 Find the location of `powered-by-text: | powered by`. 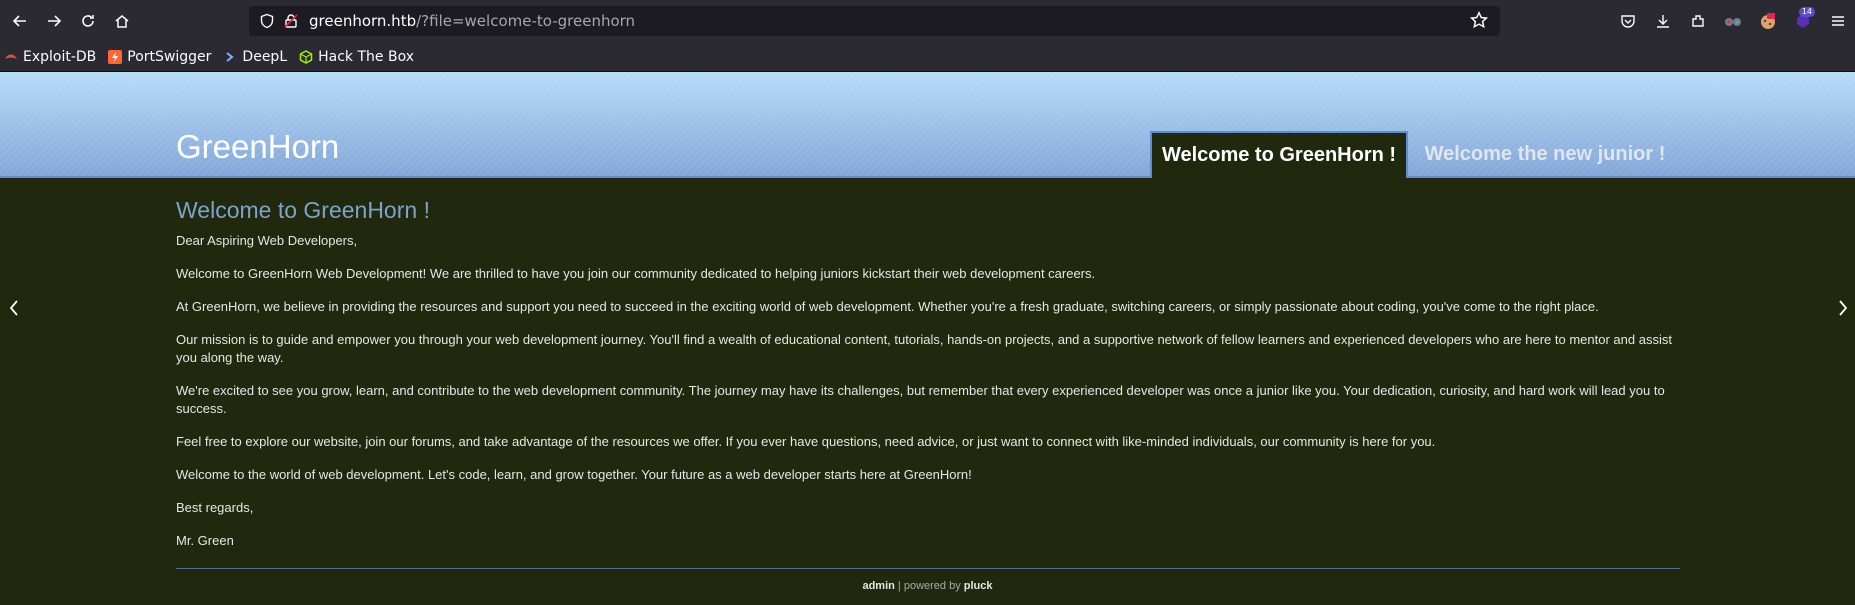

powered-by-text: | powered by is located at coordinates (929, 586).